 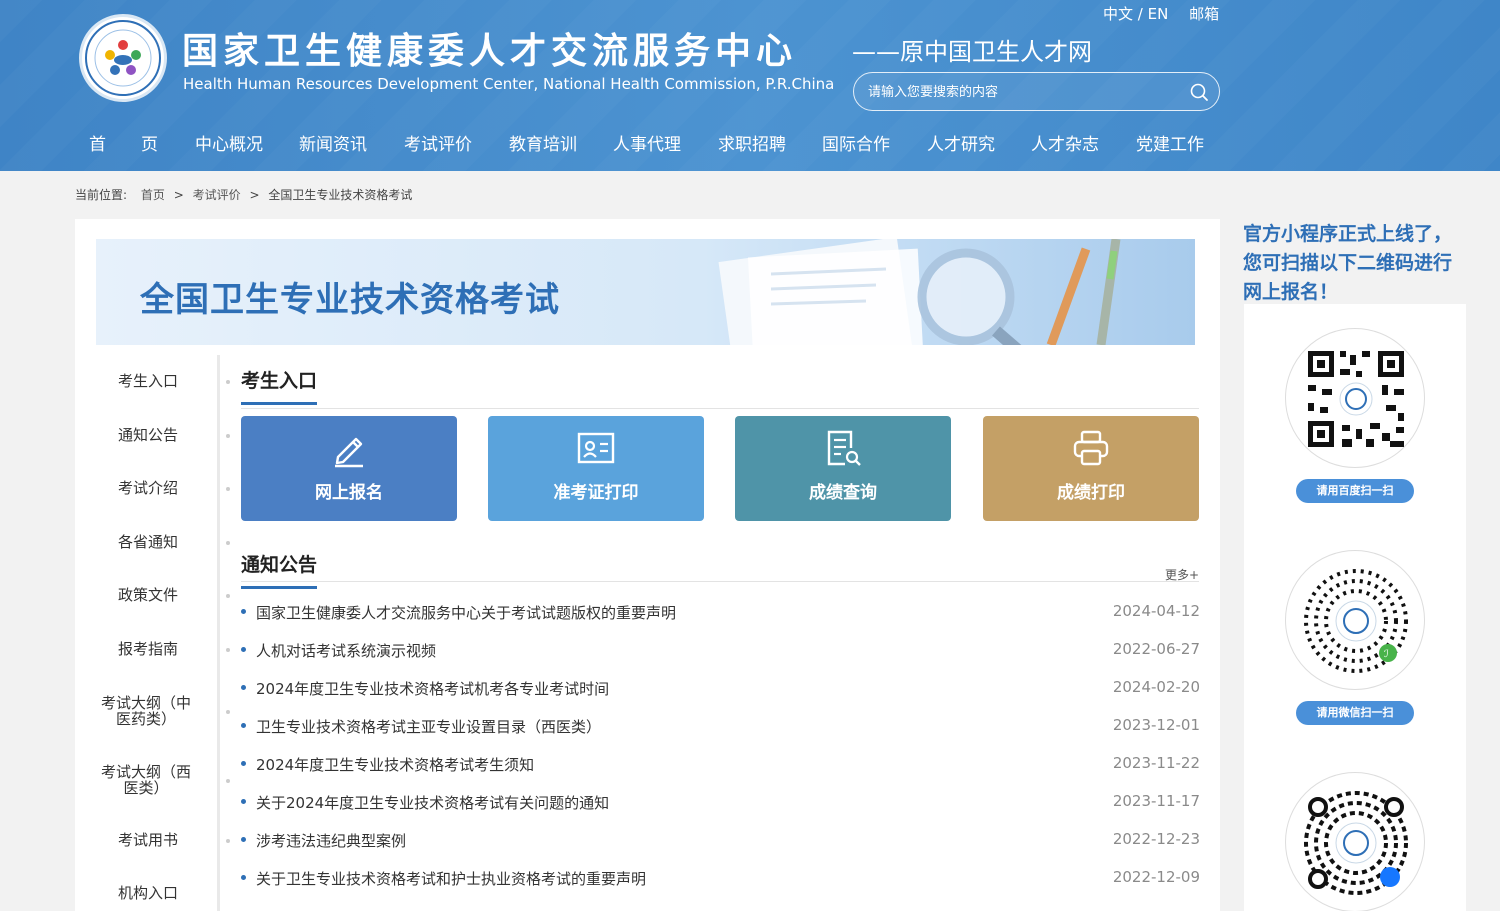 I want to click on notice-date: 2024-04-12, so click(x=1156, y=611).